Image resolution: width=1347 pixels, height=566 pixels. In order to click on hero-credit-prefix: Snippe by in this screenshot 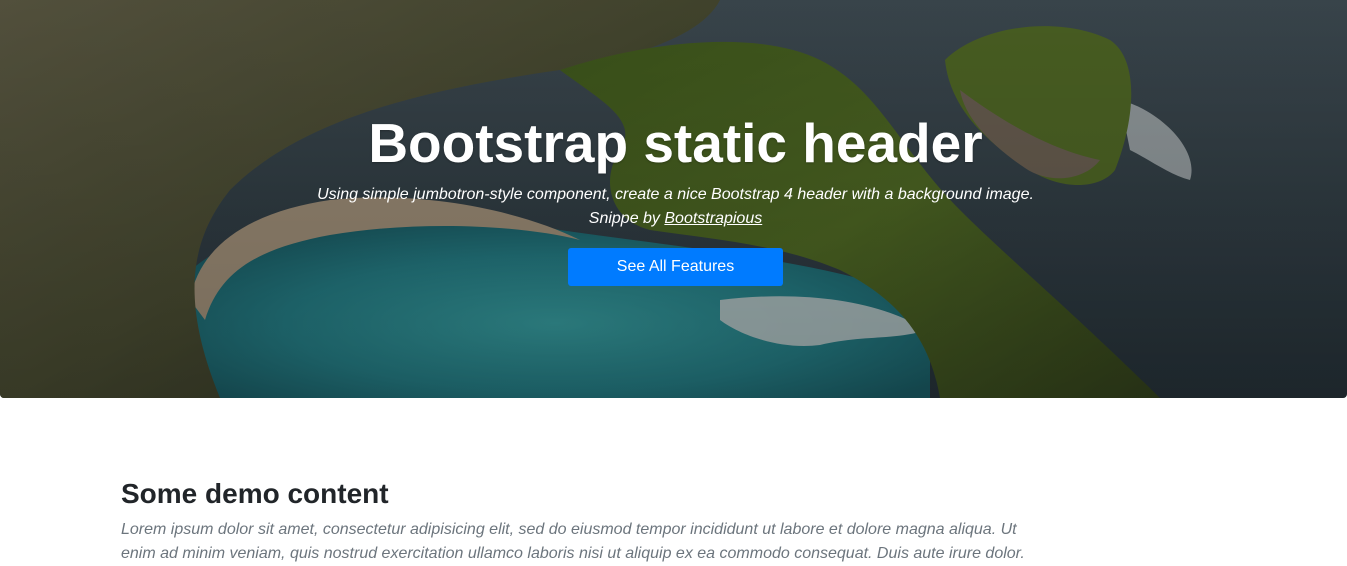, I will do `click(626, 218)`.